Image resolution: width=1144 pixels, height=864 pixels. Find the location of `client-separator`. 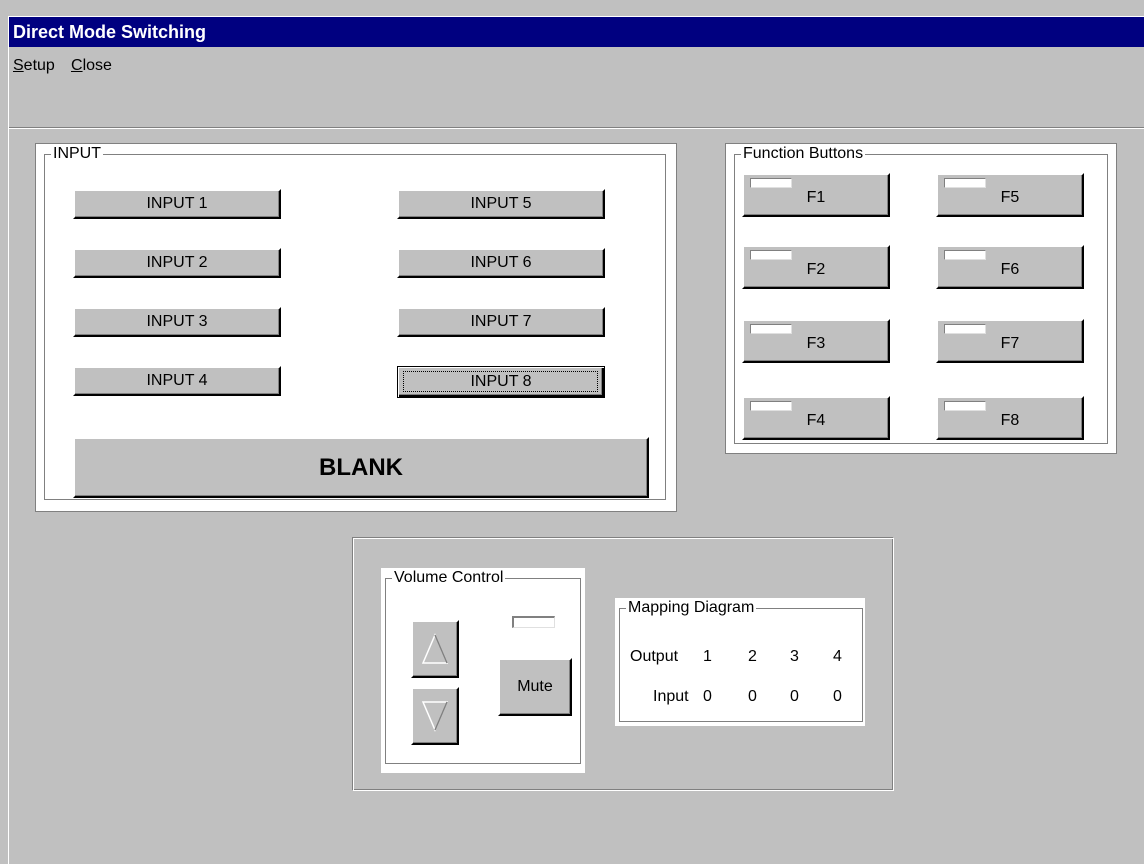

client-separator is located at coordinates (576, 128).